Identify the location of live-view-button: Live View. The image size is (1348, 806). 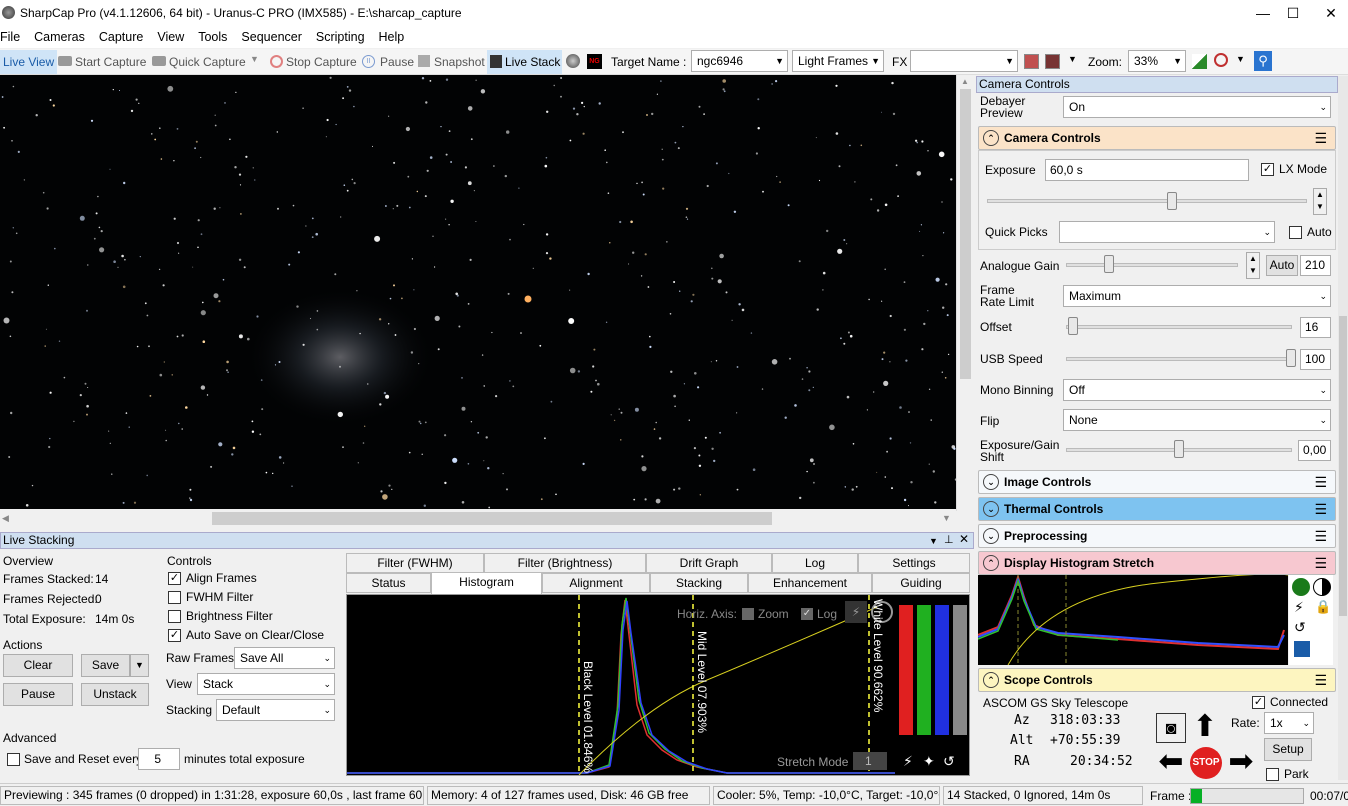
(29, 62).